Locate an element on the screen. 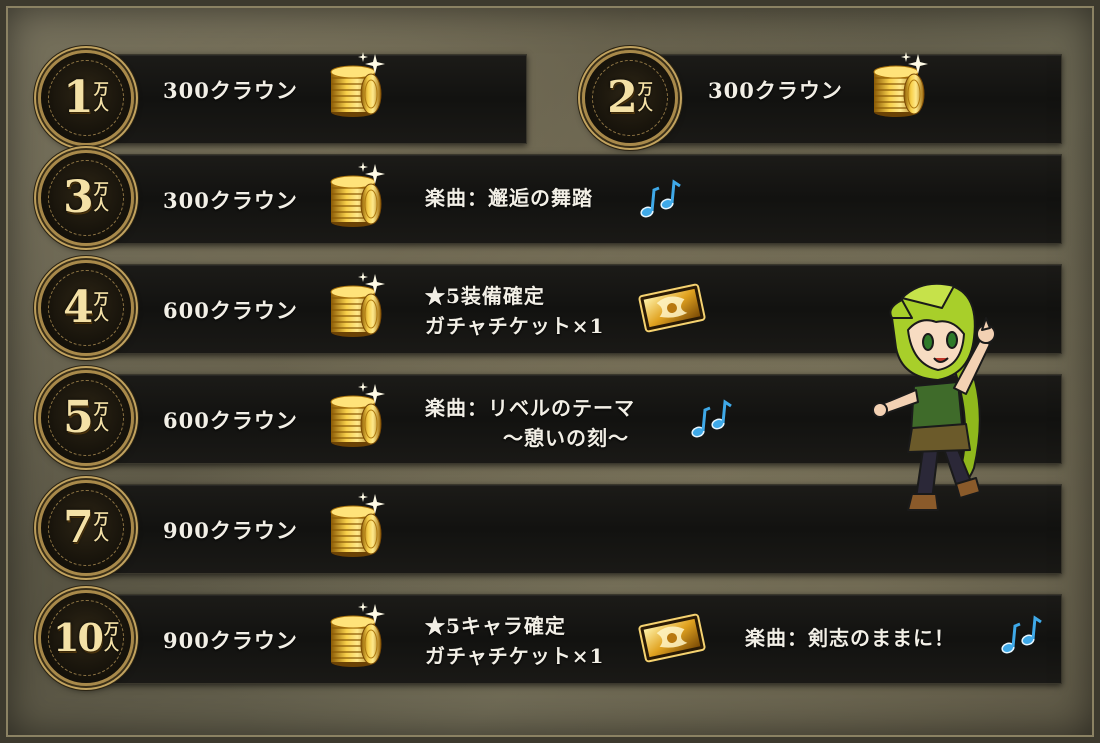  ticket-reward-title: ★5装備確定 is located at coordinates (485, 296).